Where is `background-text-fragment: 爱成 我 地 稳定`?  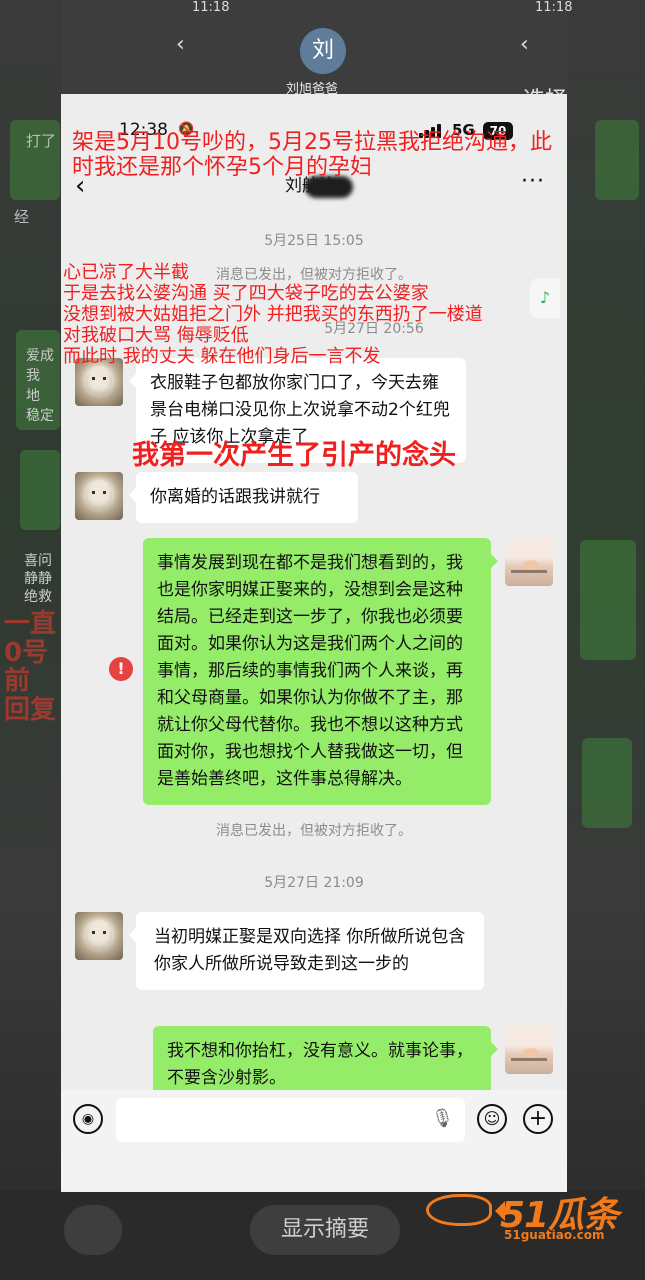 background-text-fragment: 爱成 我 地 稳定 is located at coordinates (40, 386).